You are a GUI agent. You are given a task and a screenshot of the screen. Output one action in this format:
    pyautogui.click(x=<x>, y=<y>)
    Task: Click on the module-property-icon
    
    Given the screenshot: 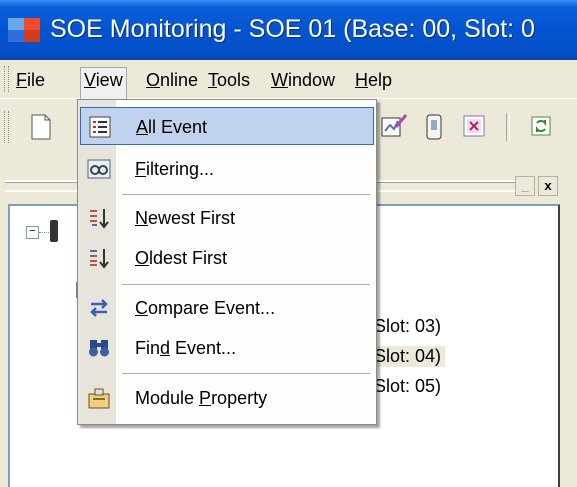 What is the action you would take?
    pyautogui.click(x=99, y=398)
    